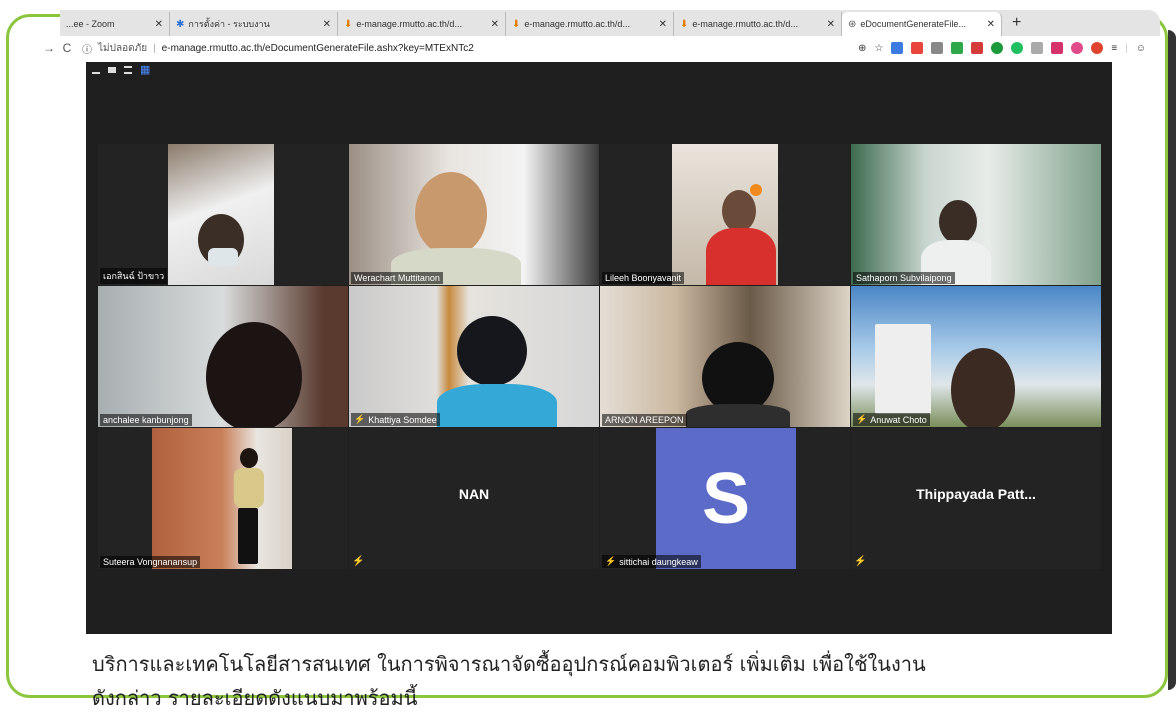  I want to click on menu-icon: ≡, so click(1114, 48).